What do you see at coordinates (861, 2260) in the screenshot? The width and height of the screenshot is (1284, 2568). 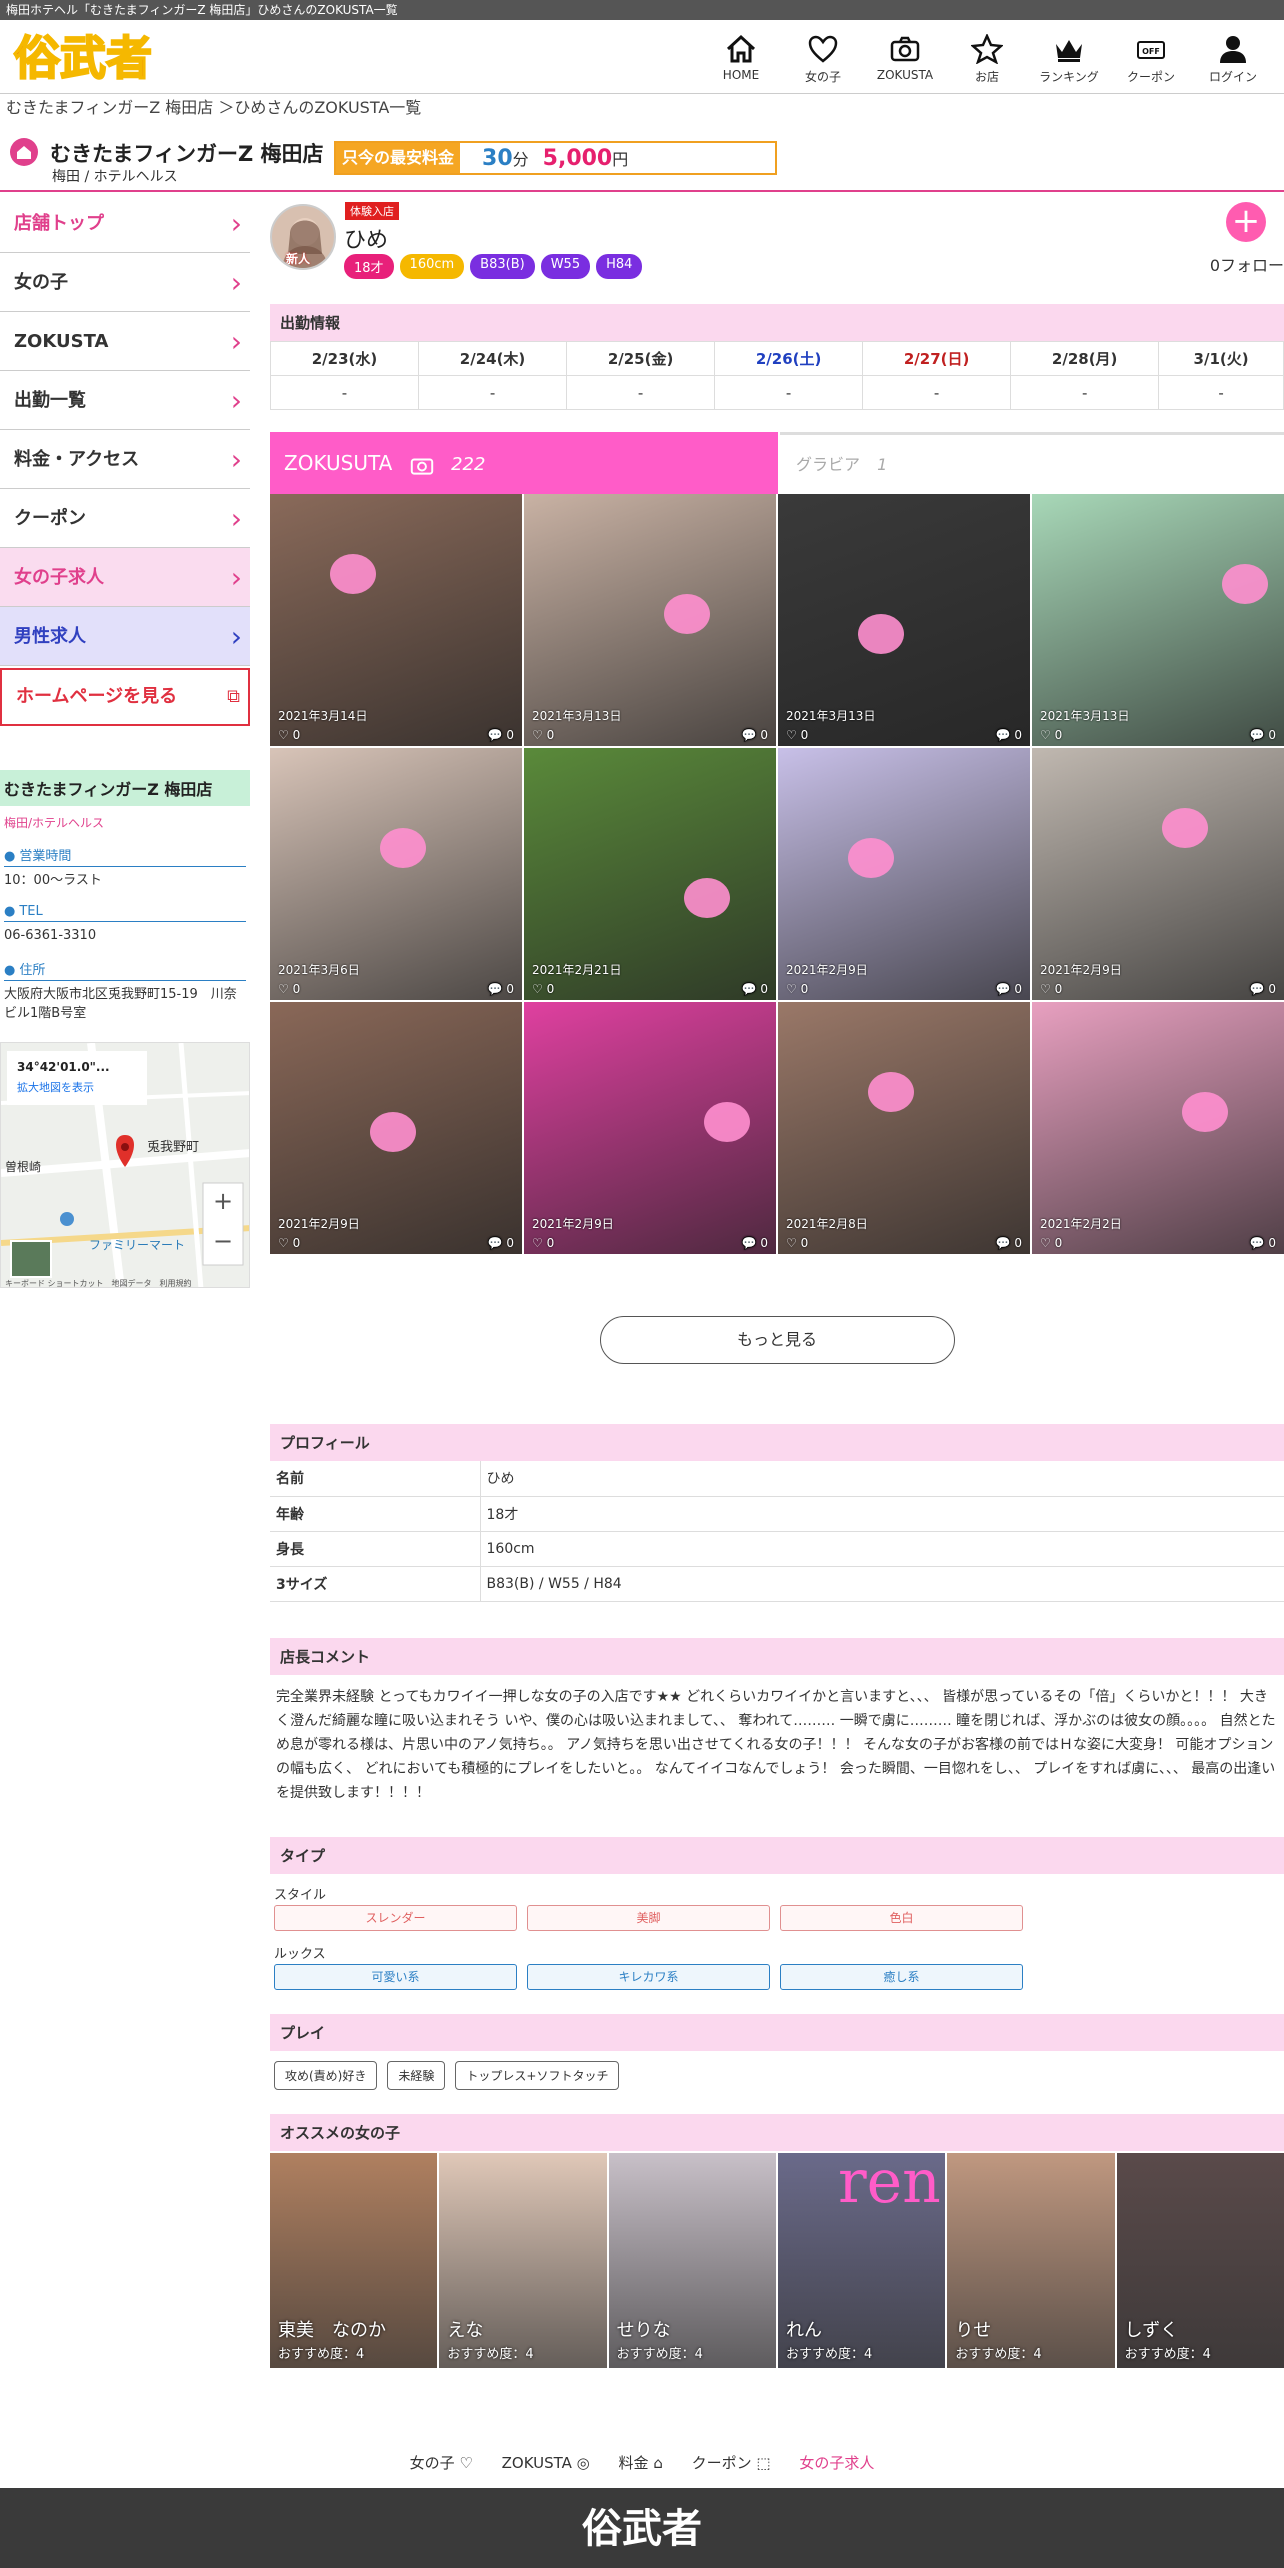 I see `recommended-girl-card: ren れん おすすめ度：4` at bounding box center [861, 2260].